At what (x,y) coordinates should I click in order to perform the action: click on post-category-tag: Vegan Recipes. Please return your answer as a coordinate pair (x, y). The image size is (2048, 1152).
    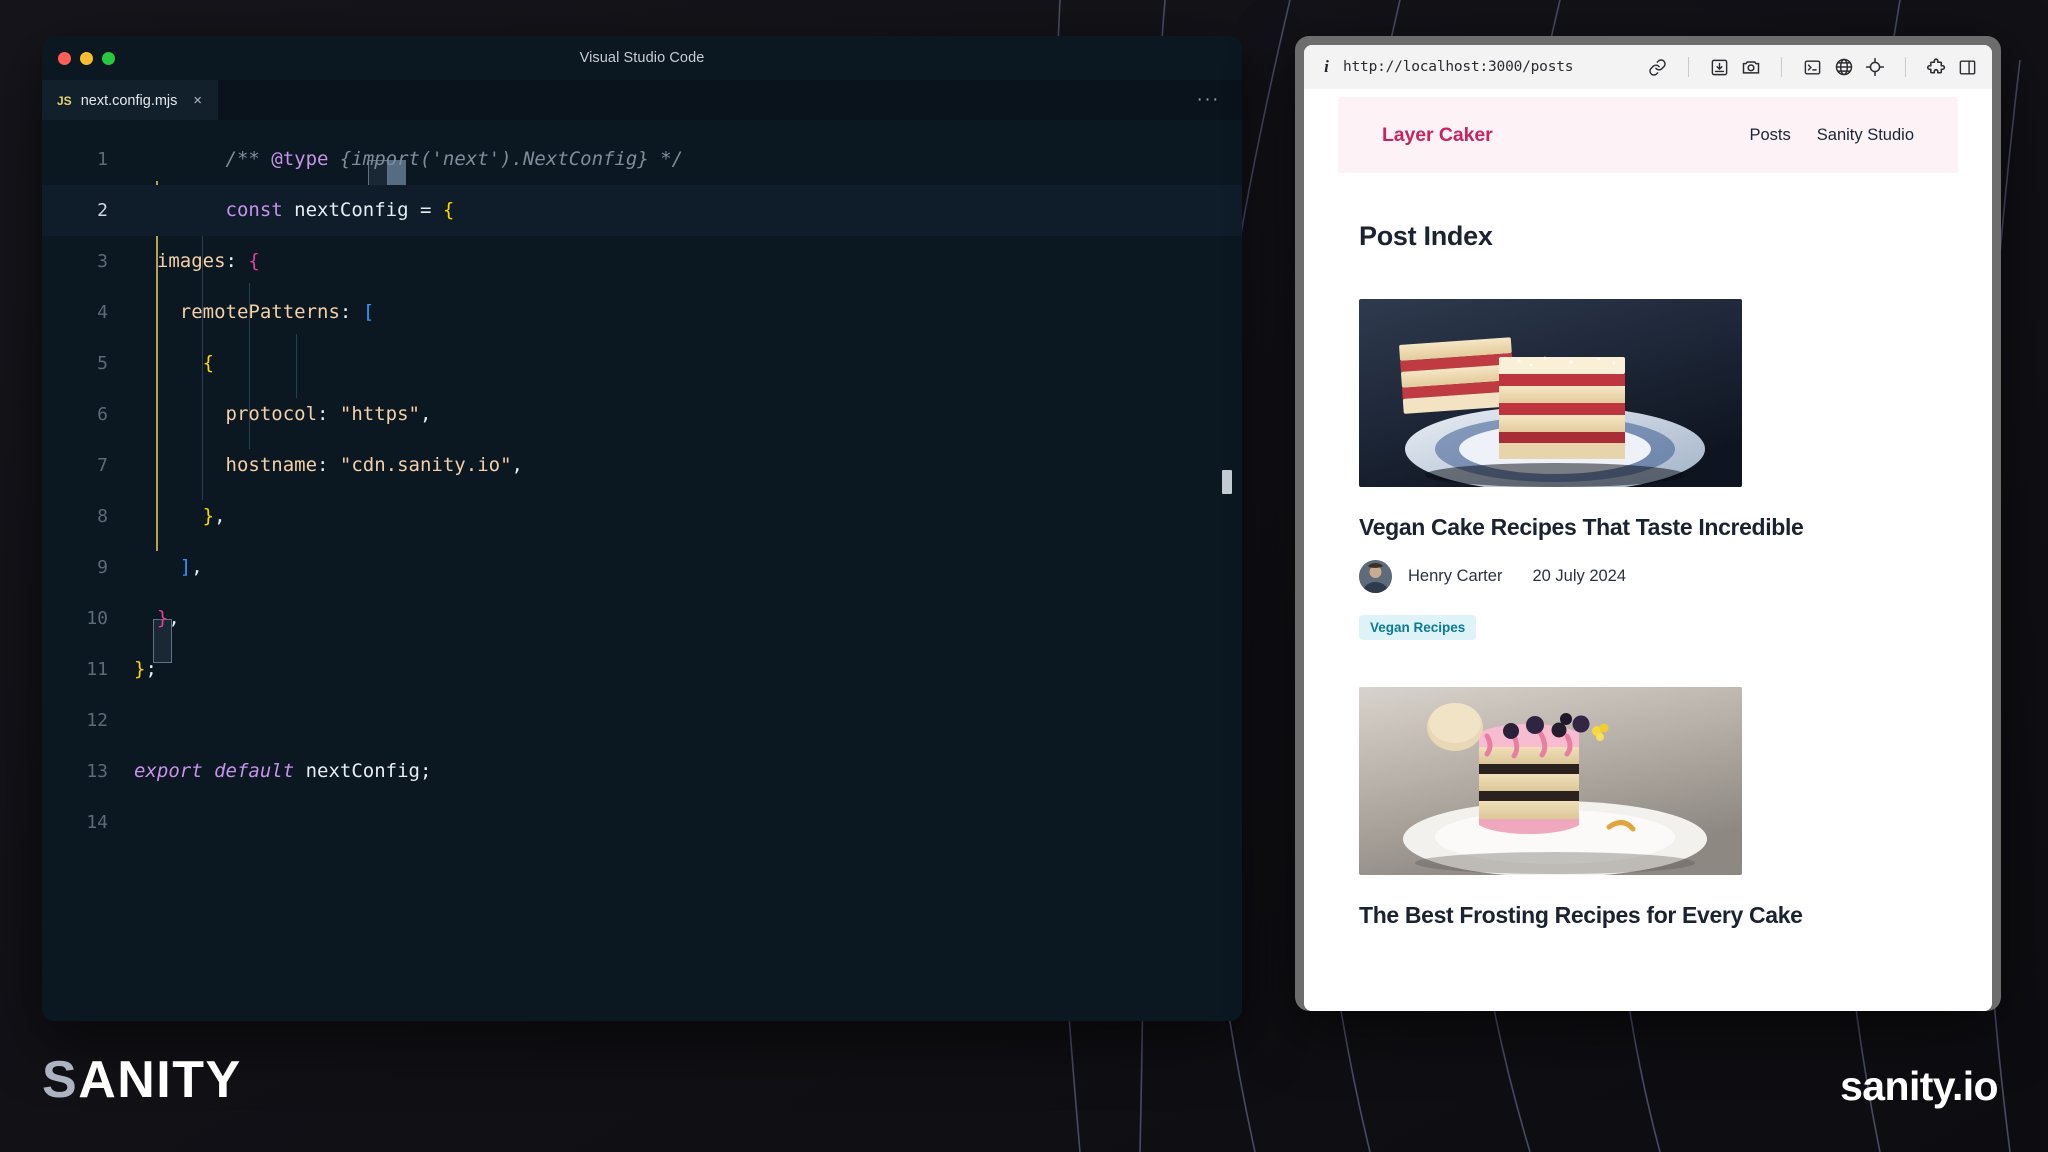
    Looking at the image, I should click on (1418, 627).